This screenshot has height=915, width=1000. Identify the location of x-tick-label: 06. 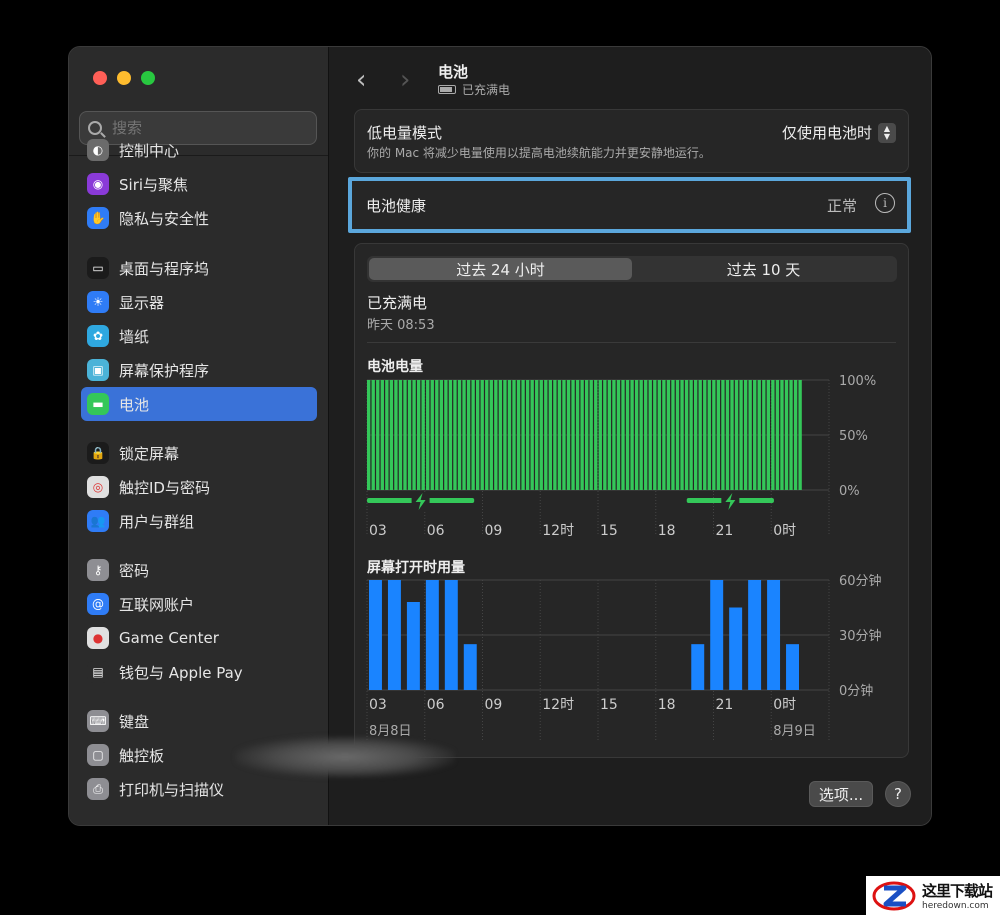
(436, 705).